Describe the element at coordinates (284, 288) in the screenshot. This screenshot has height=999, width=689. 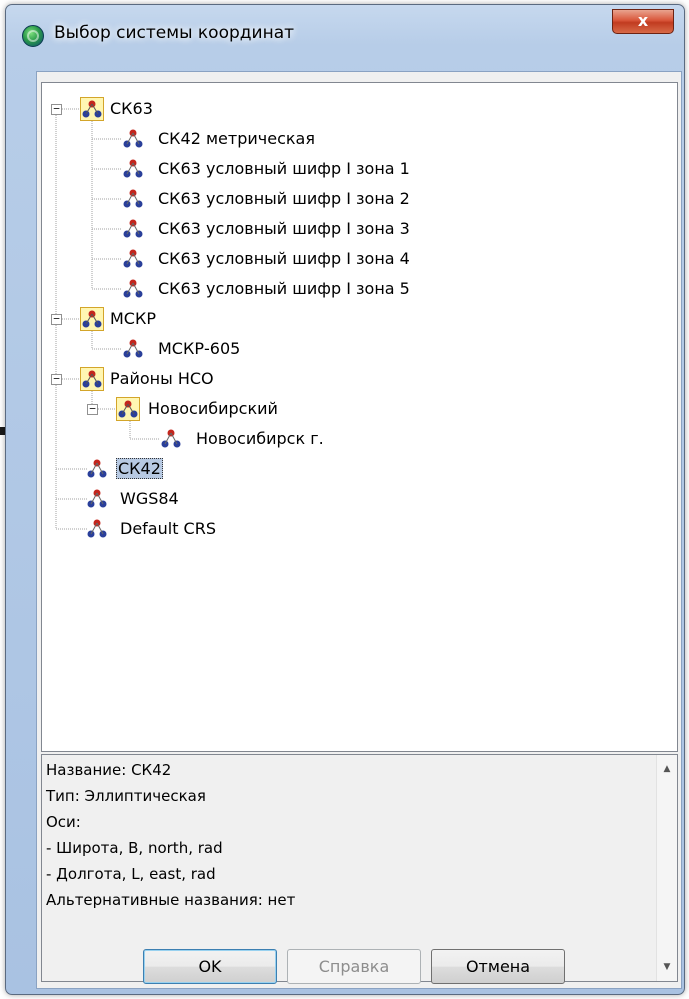
I see `tree-node-label: СК63 условный шифр I зона 5` at that location.